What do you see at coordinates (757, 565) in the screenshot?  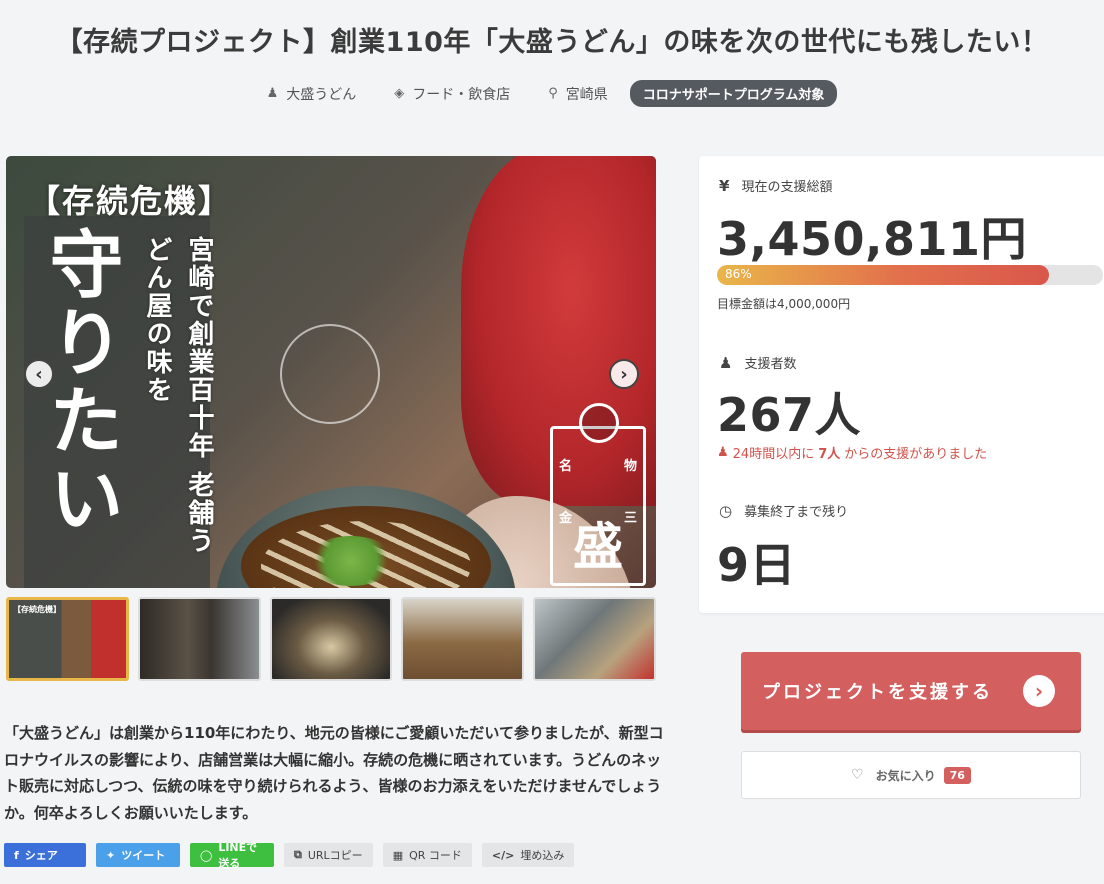 I see `remaining-days: 9日` at bounding box center [757, 565].